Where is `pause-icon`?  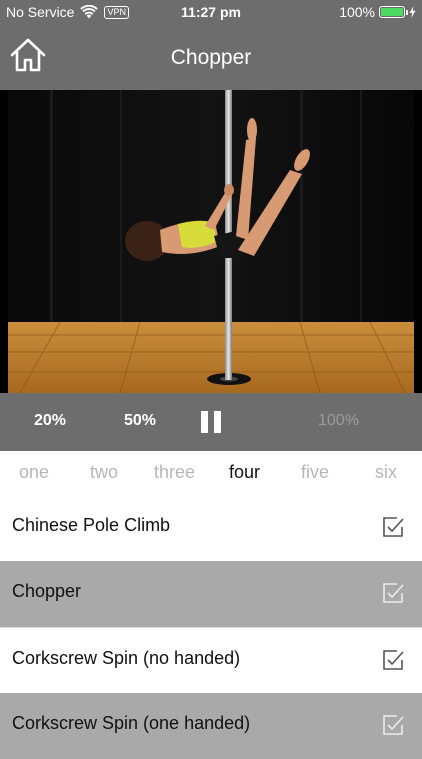 pause-icon is located at coordinates (204, 422).